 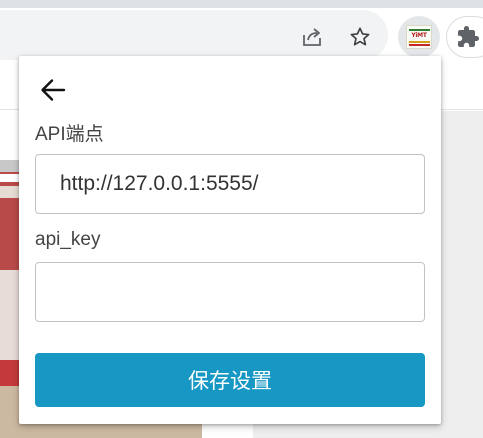 I want to click on api-key-input, so click(x=230, y=292).